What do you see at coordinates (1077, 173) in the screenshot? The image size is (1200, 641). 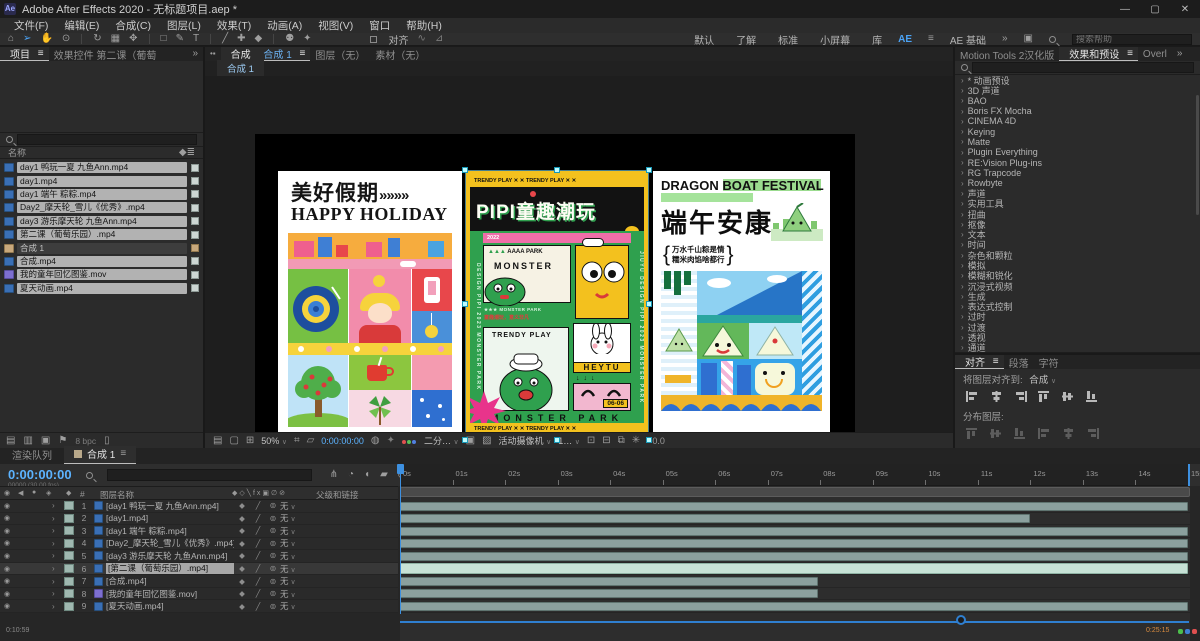 I see `effect-category-row: › RG Trapcode` at bounding box center [1077, 173].